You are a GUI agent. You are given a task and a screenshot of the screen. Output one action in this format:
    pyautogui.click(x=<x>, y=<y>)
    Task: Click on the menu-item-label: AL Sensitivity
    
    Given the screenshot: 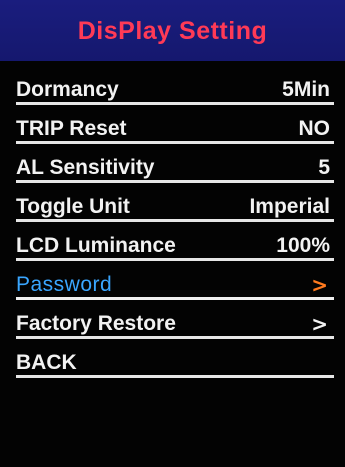 What is the action you would take?
    pyautogui.click(x=85, y=167)
    